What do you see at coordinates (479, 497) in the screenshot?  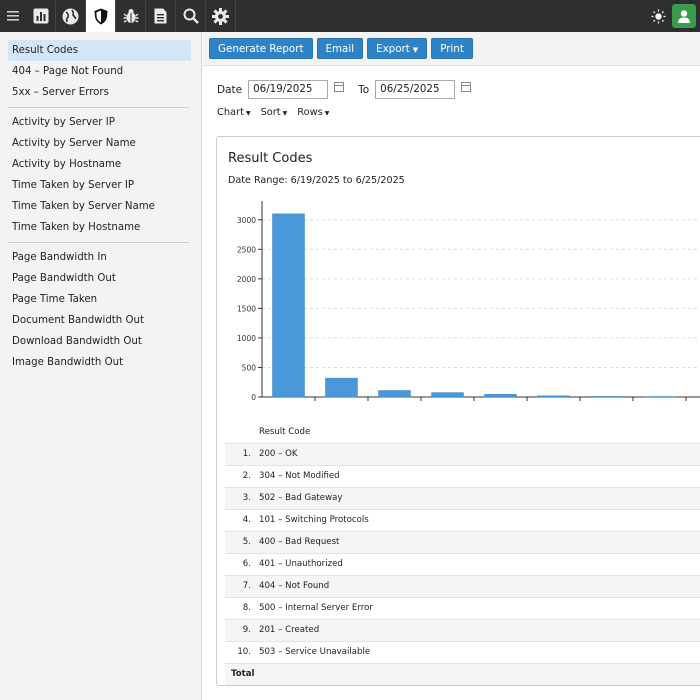 I see `row-result-code: 502 – Bad Gateway` at bounding box center [479, 497].